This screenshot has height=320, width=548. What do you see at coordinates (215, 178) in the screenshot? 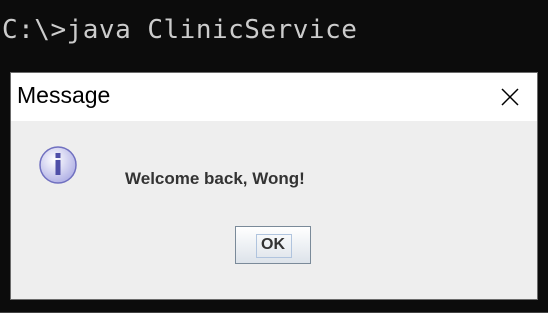
I see `dialog-message: Welcome back, Wong!` at bounding box center [215, 178].